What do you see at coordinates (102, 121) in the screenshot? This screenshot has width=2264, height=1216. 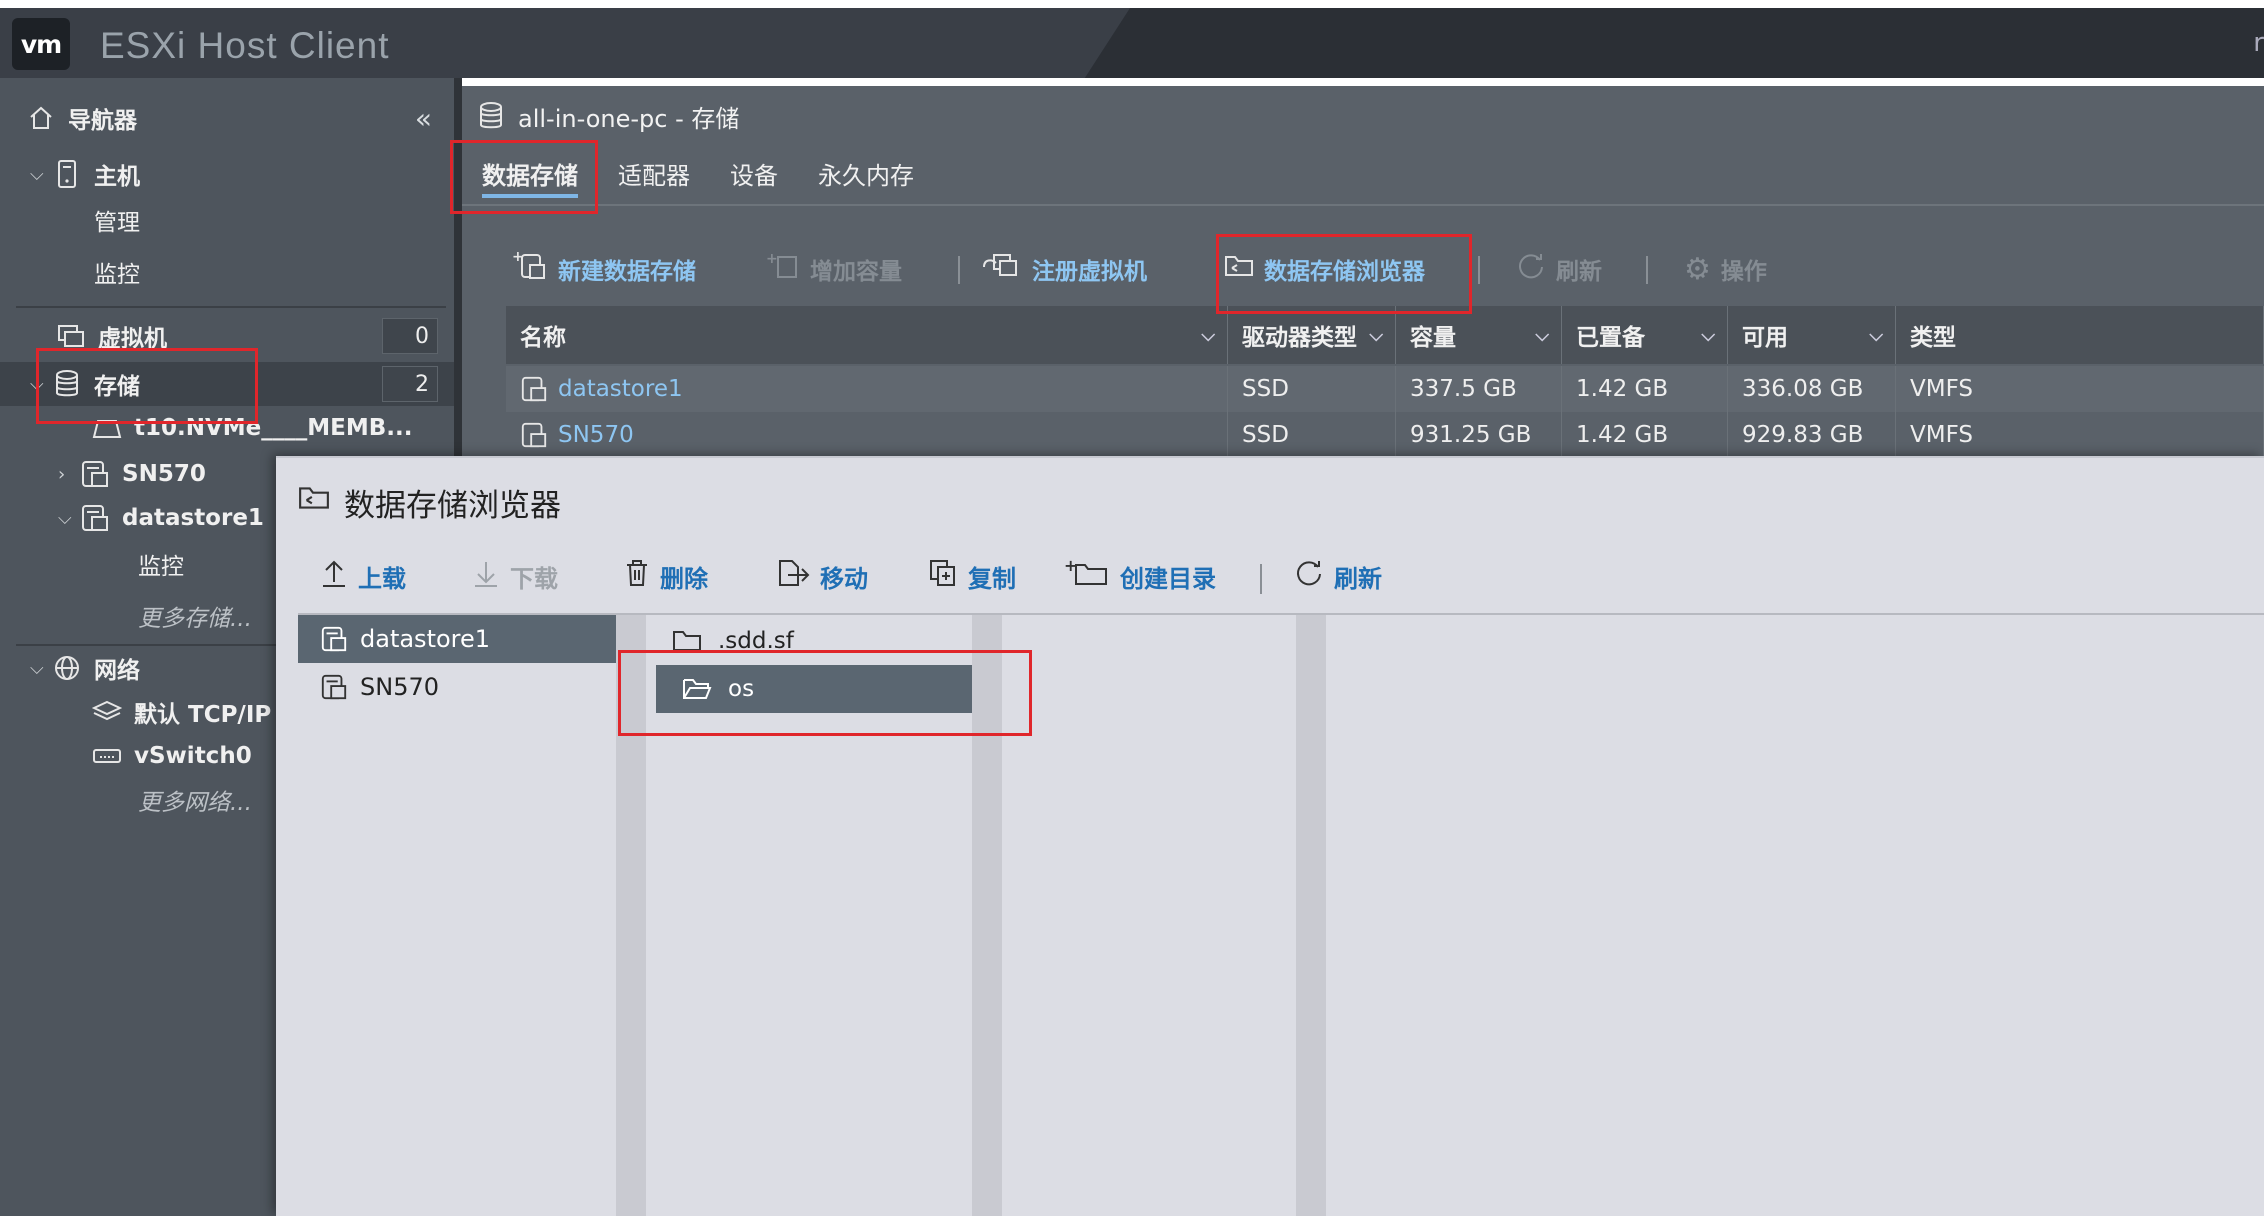 I see `navigator-title: 导航器` at bounding box center [102, 121].